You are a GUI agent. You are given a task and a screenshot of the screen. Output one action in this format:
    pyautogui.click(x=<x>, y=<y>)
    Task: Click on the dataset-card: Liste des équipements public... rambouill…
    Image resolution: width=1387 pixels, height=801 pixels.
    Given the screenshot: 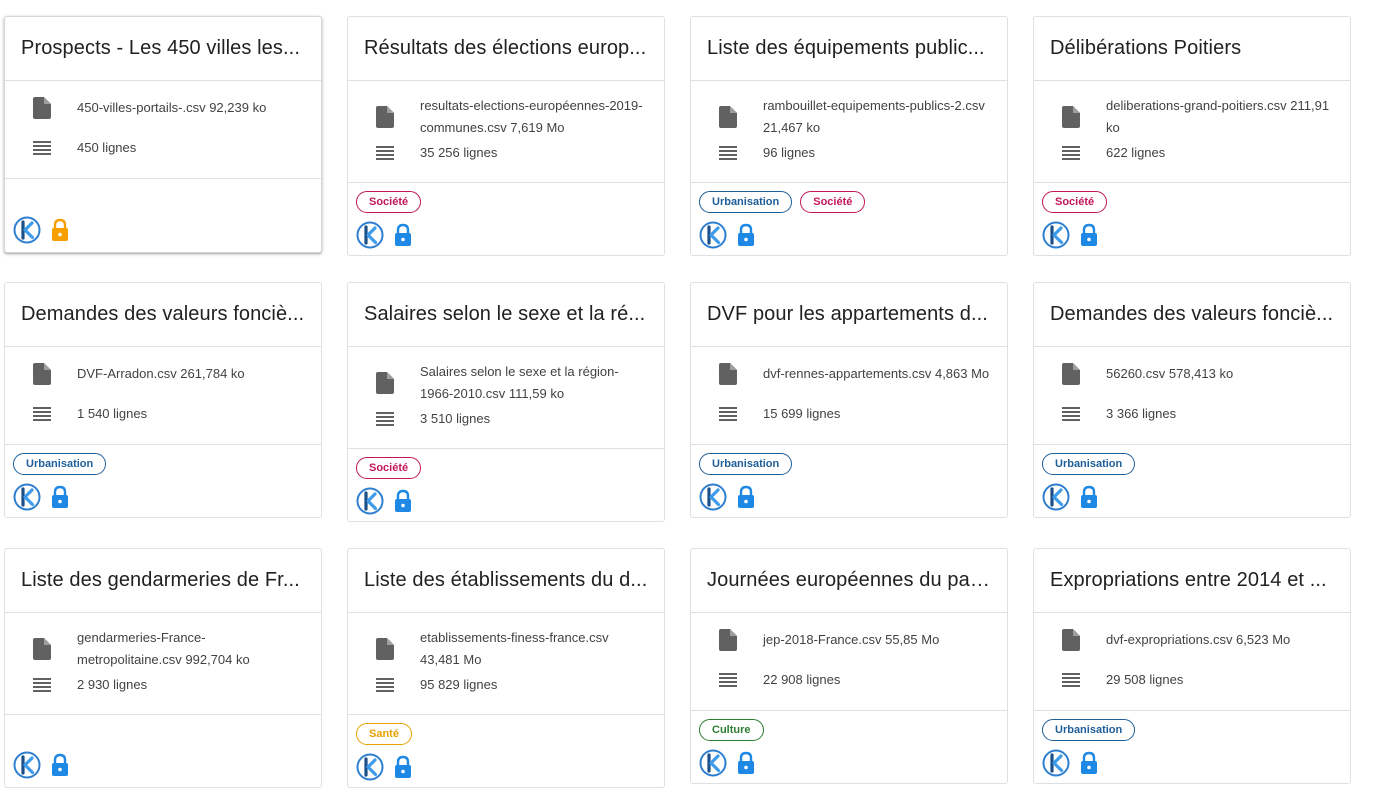 What is the action you would take?
    pyautogui.click(x=849, y=136)
    